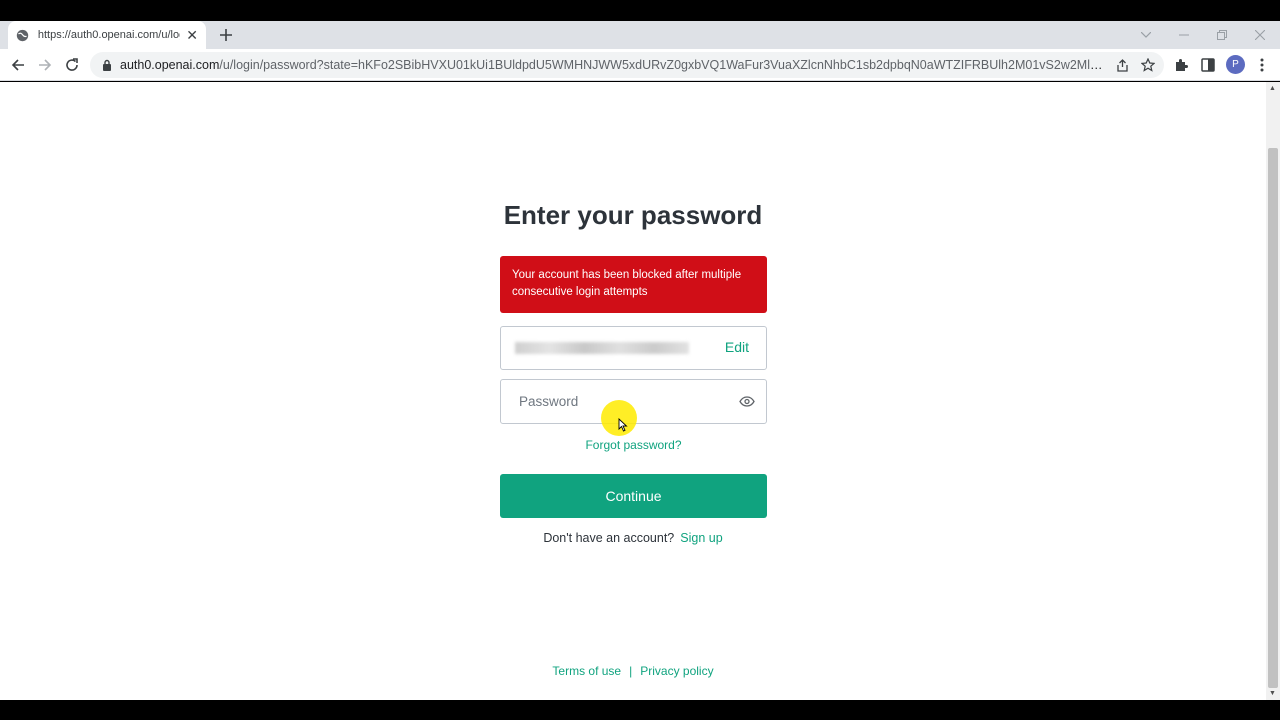 The width and height of the screenshot is (1280, 720). I want to click on puzzle-icon, so click(1181, 65).